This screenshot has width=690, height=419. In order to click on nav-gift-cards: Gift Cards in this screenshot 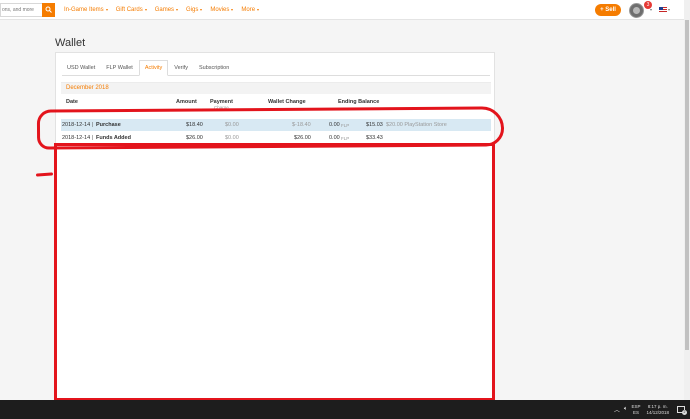, I will do `click(131, 10)`.